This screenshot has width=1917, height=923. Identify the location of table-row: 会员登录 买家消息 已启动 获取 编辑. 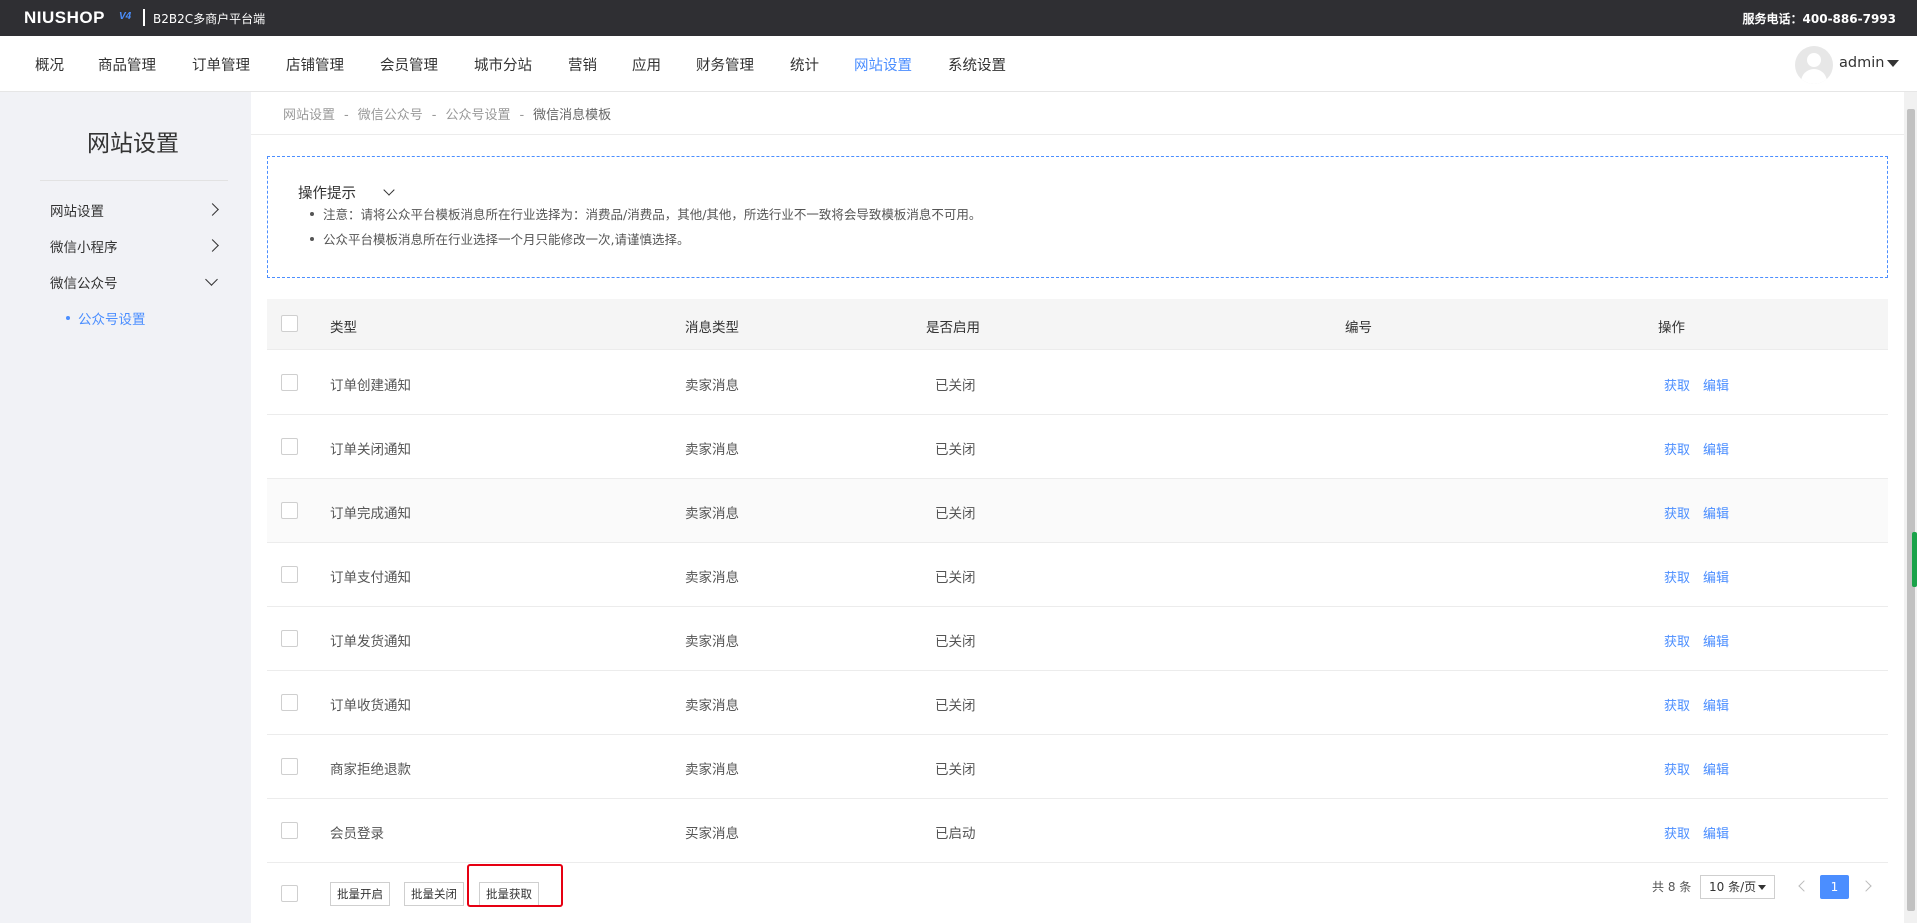
(1077, 831).